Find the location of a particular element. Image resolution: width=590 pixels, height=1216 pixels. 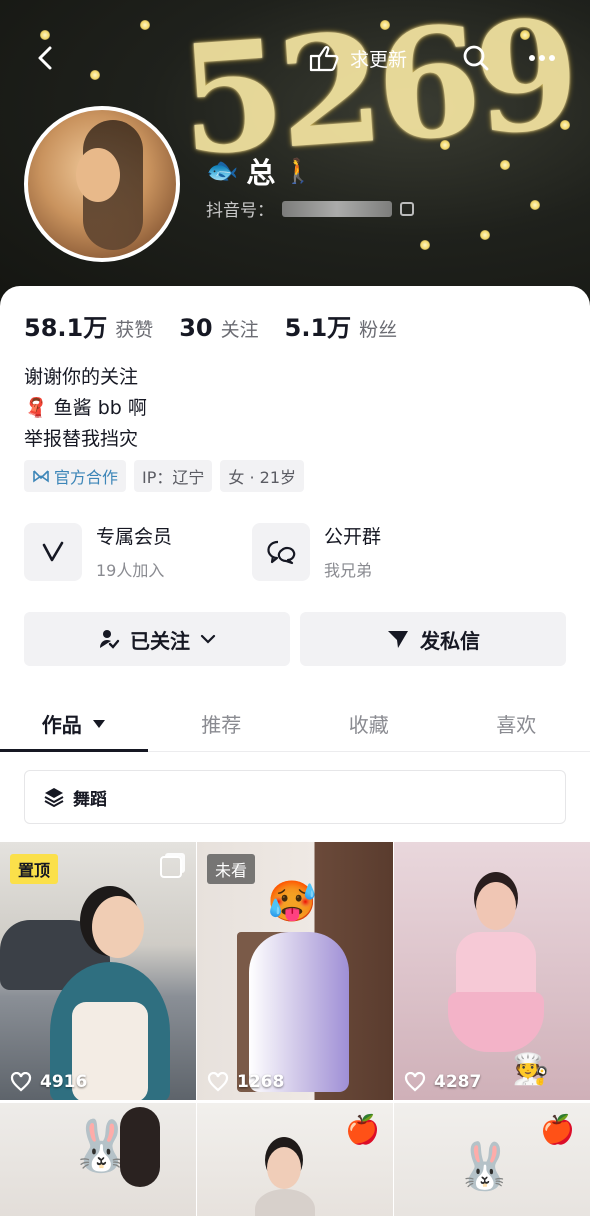

collection-filter: 舞蹈 is located at coordinates (295, 797).